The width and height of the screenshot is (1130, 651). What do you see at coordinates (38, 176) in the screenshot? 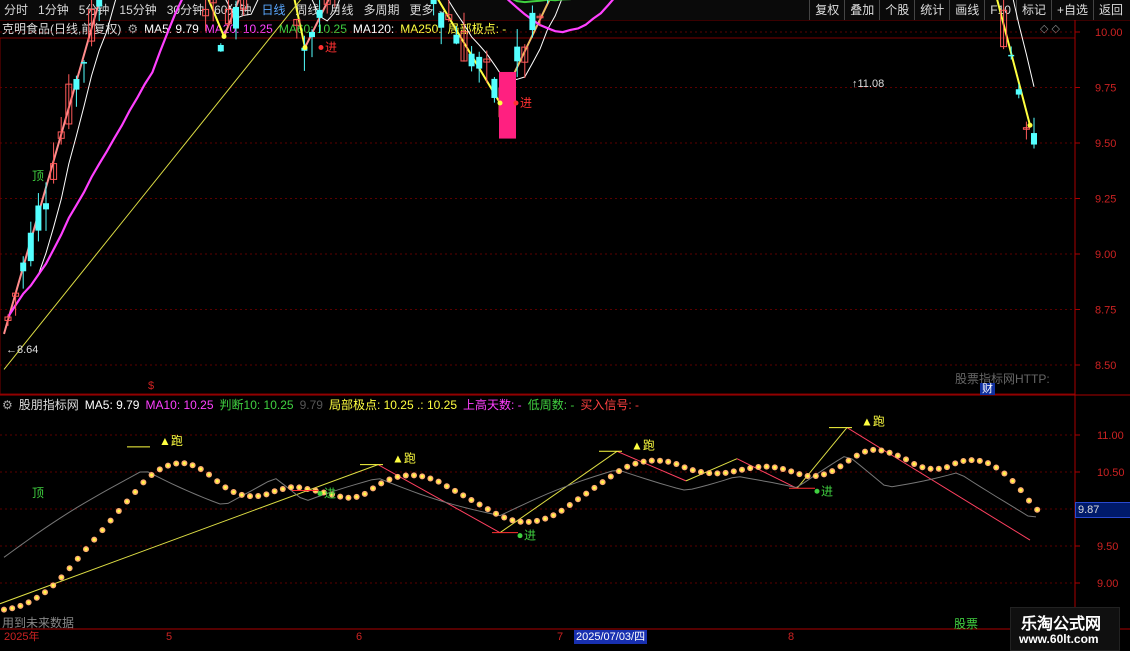
I see `top-label: 顶` at bounding box center [38, 176].